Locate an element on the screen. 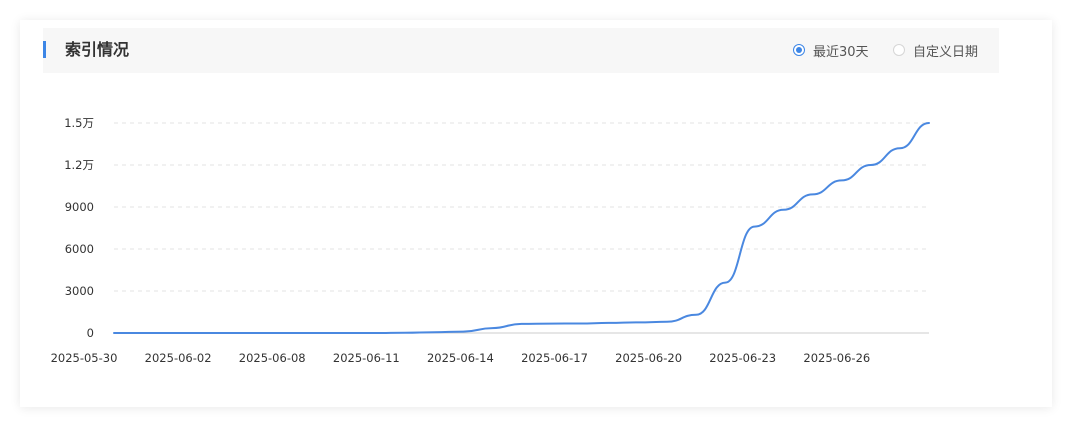 Image resolution: width=1072 pixels, height=427 pixels. x-tick-label: 2025-06-20 is located at coordinates (648, 358).